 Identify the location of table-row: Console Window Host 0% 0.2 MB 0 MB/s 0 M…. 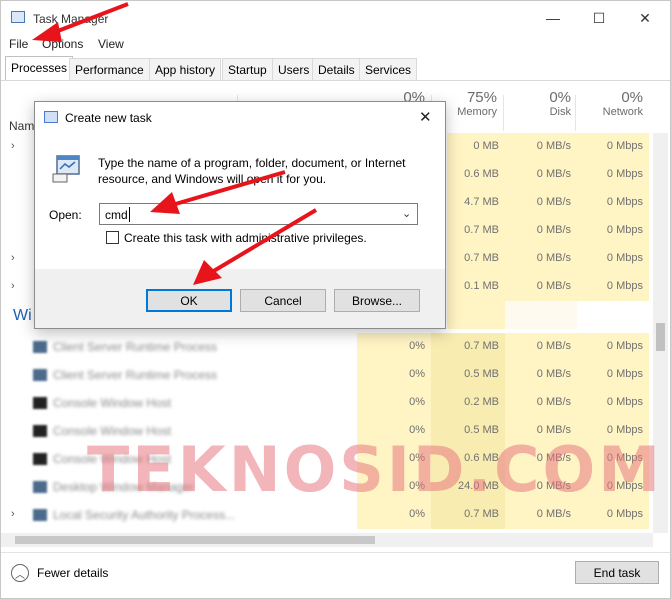
(327, 403).